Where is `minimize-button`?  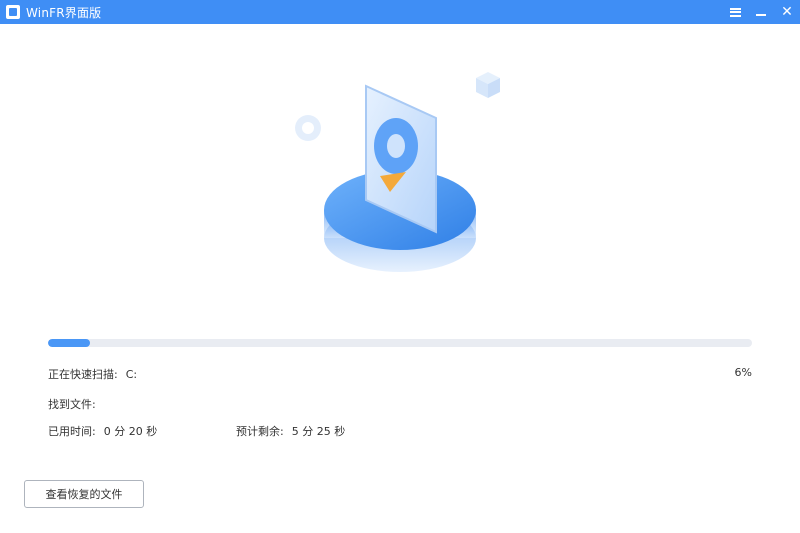
minimize-button is located at coordinates (761, 12).